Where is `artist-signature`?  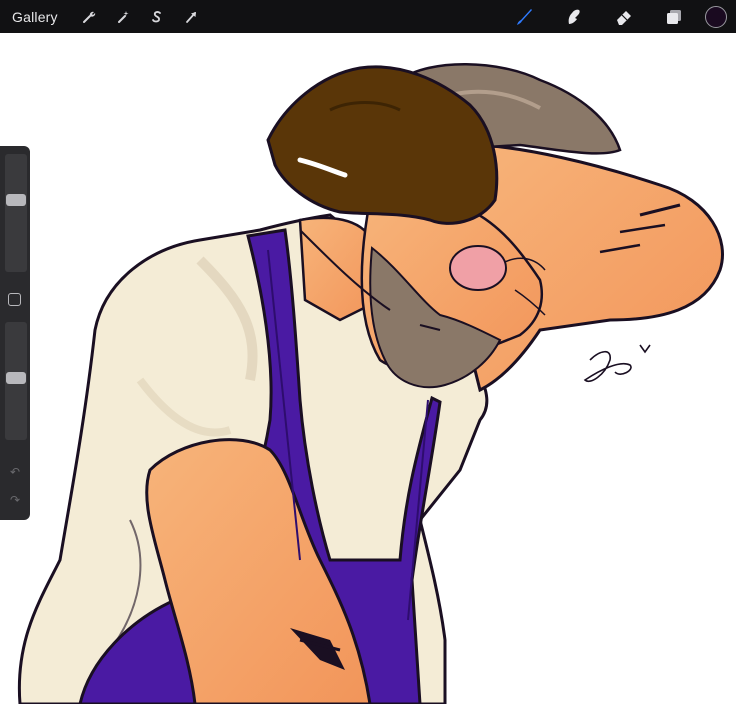
artist-signature is located at coordinates (617, 363).